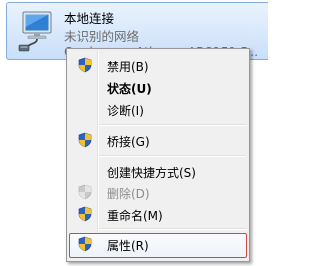 The height and width of the screenshot is (266, 320). What do you see at coordinates (158, 140) in the screenshot?
I see `menu-item-bridge: 桥接(G)` at bounding box center [158, 140].